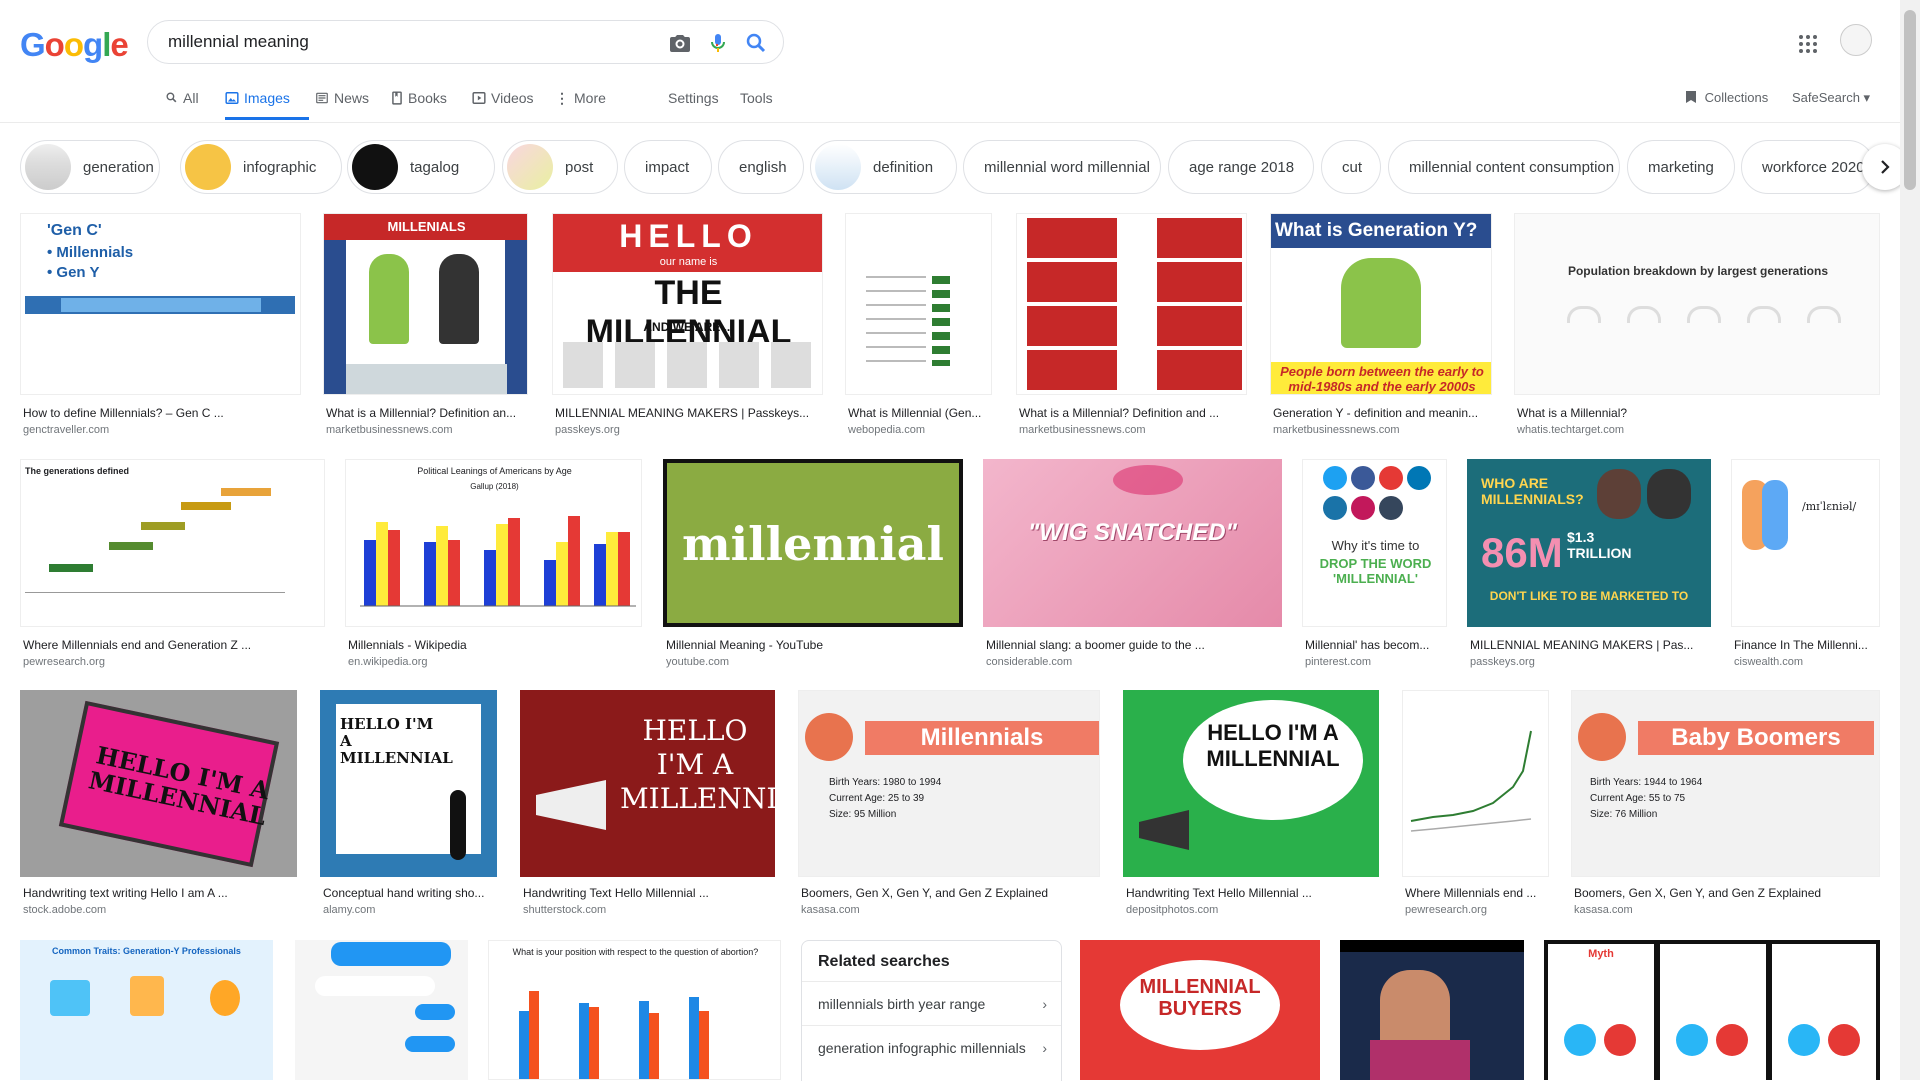 The height and width of the screenshot is (1081, 1920). What do you see at coordinates (1241, 167) in the screenshot?
I see `chip-age-range-2018: age range 2018` at bounding box center [1241, 167].